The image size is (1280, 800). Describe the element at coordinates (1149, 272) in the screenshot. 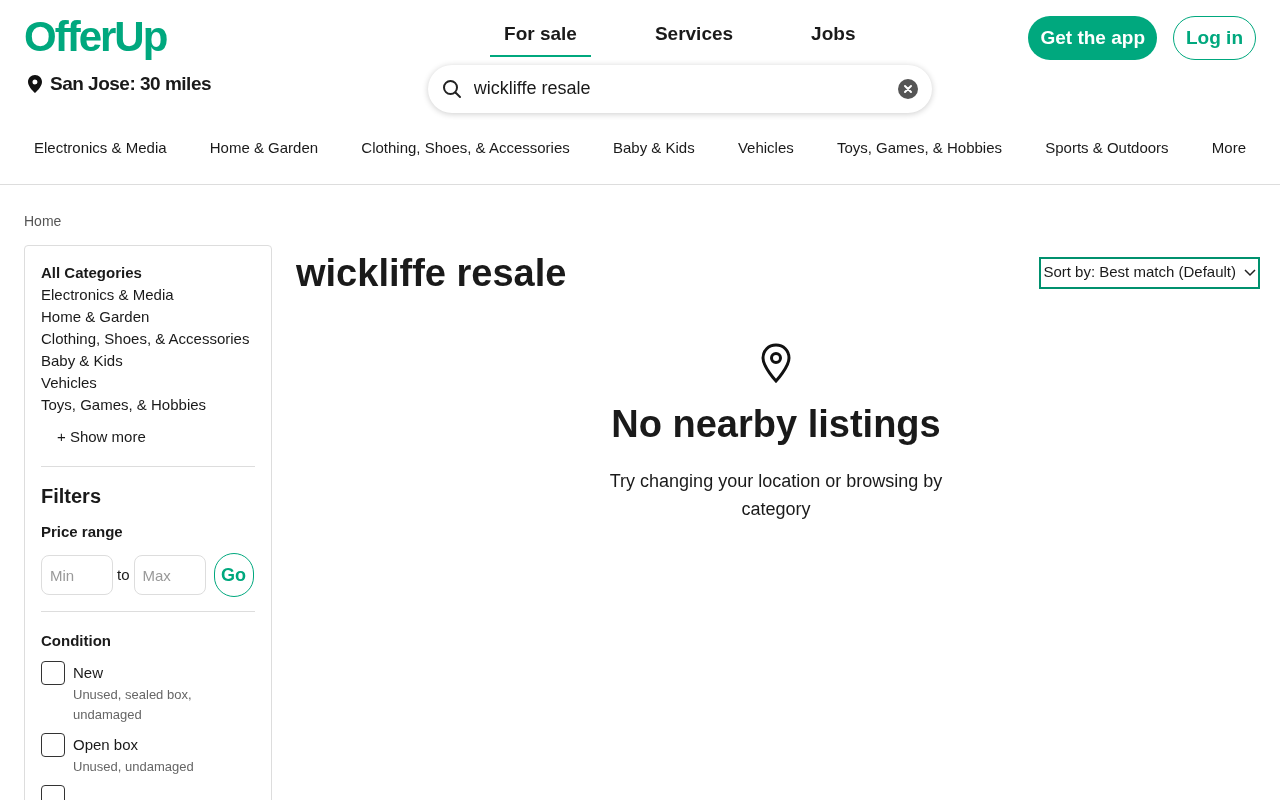

I see `sort-dropdown: Sort by: Best match (Default)` at that location.